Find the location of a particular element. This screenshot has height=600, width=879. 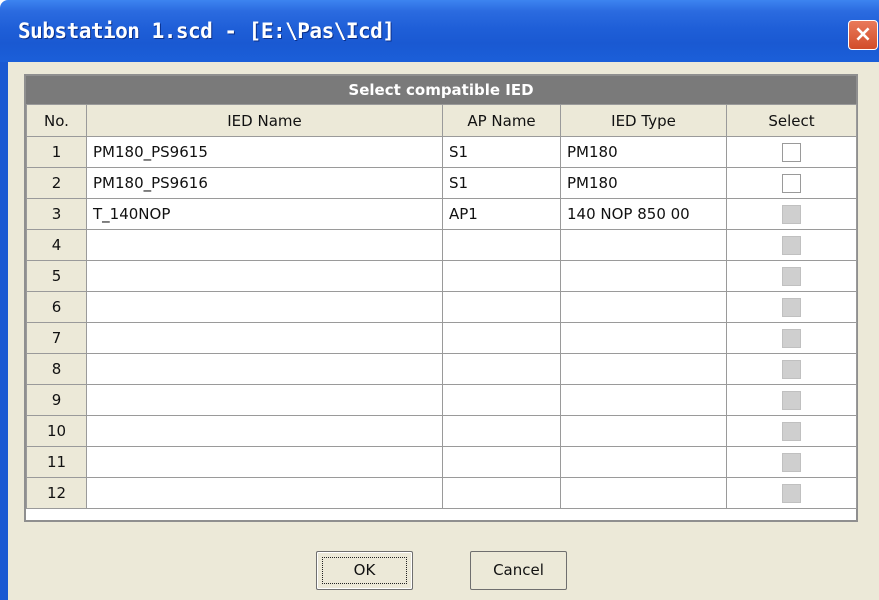

row-number: 11 is located at coordinates (56, 462).